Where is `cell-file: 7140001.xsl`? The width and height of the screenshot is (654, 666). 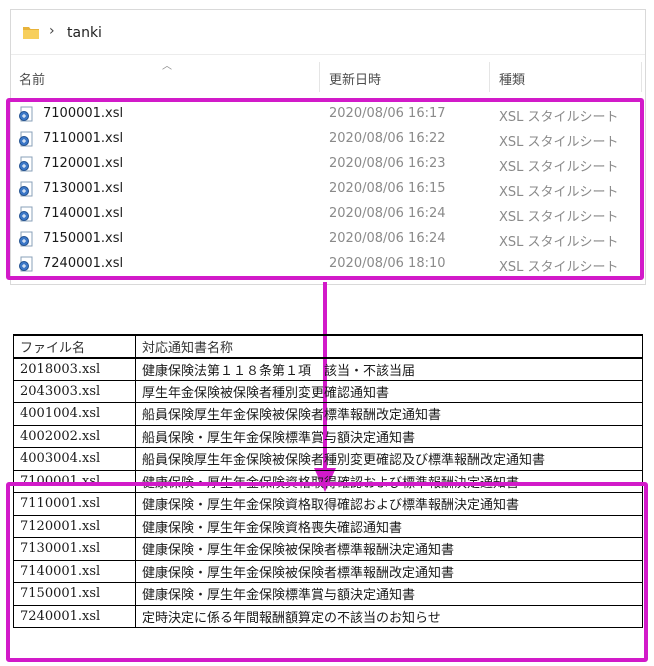
cell-file: 7140001.xsl is located at coordinates (74, 571).